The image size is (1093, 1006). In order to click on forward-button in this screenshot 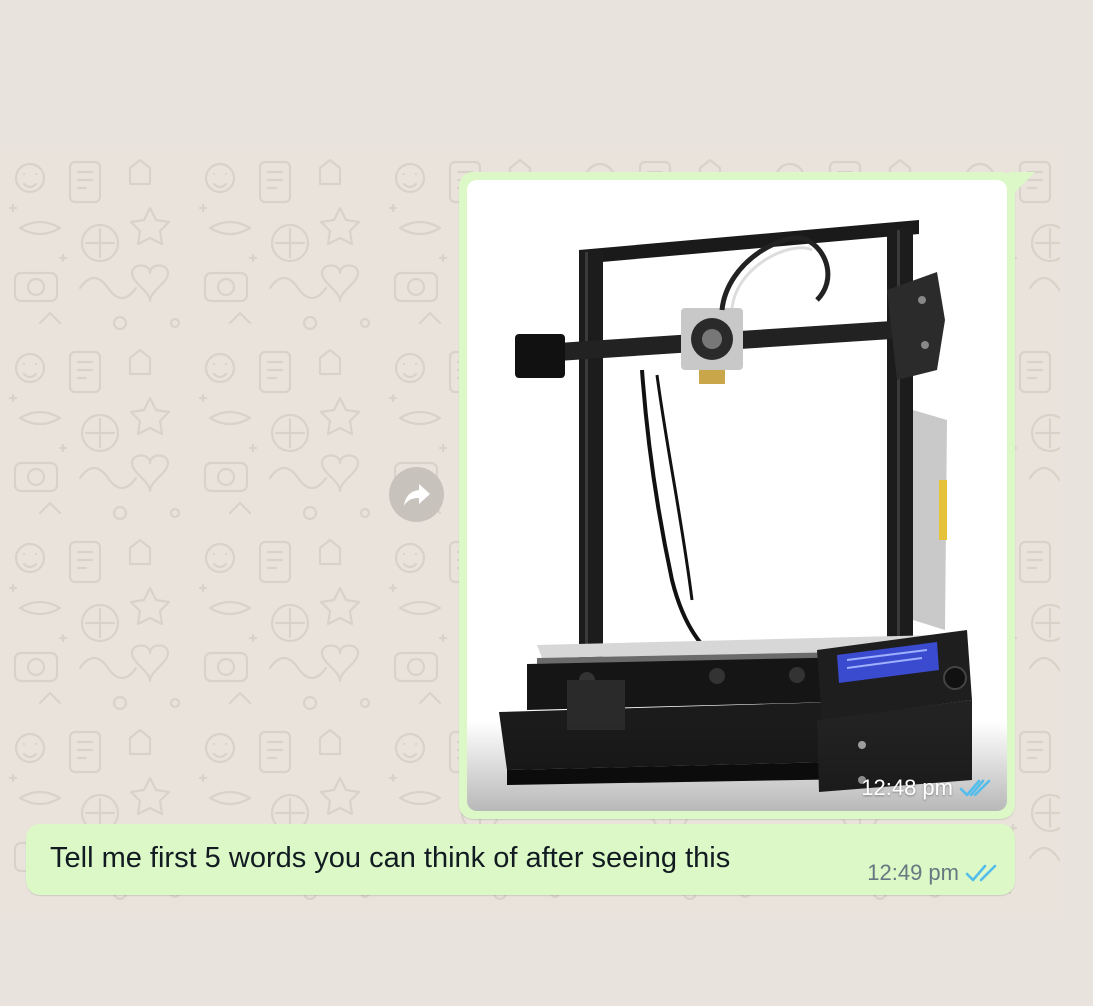, I will do `click(416, 494)`.